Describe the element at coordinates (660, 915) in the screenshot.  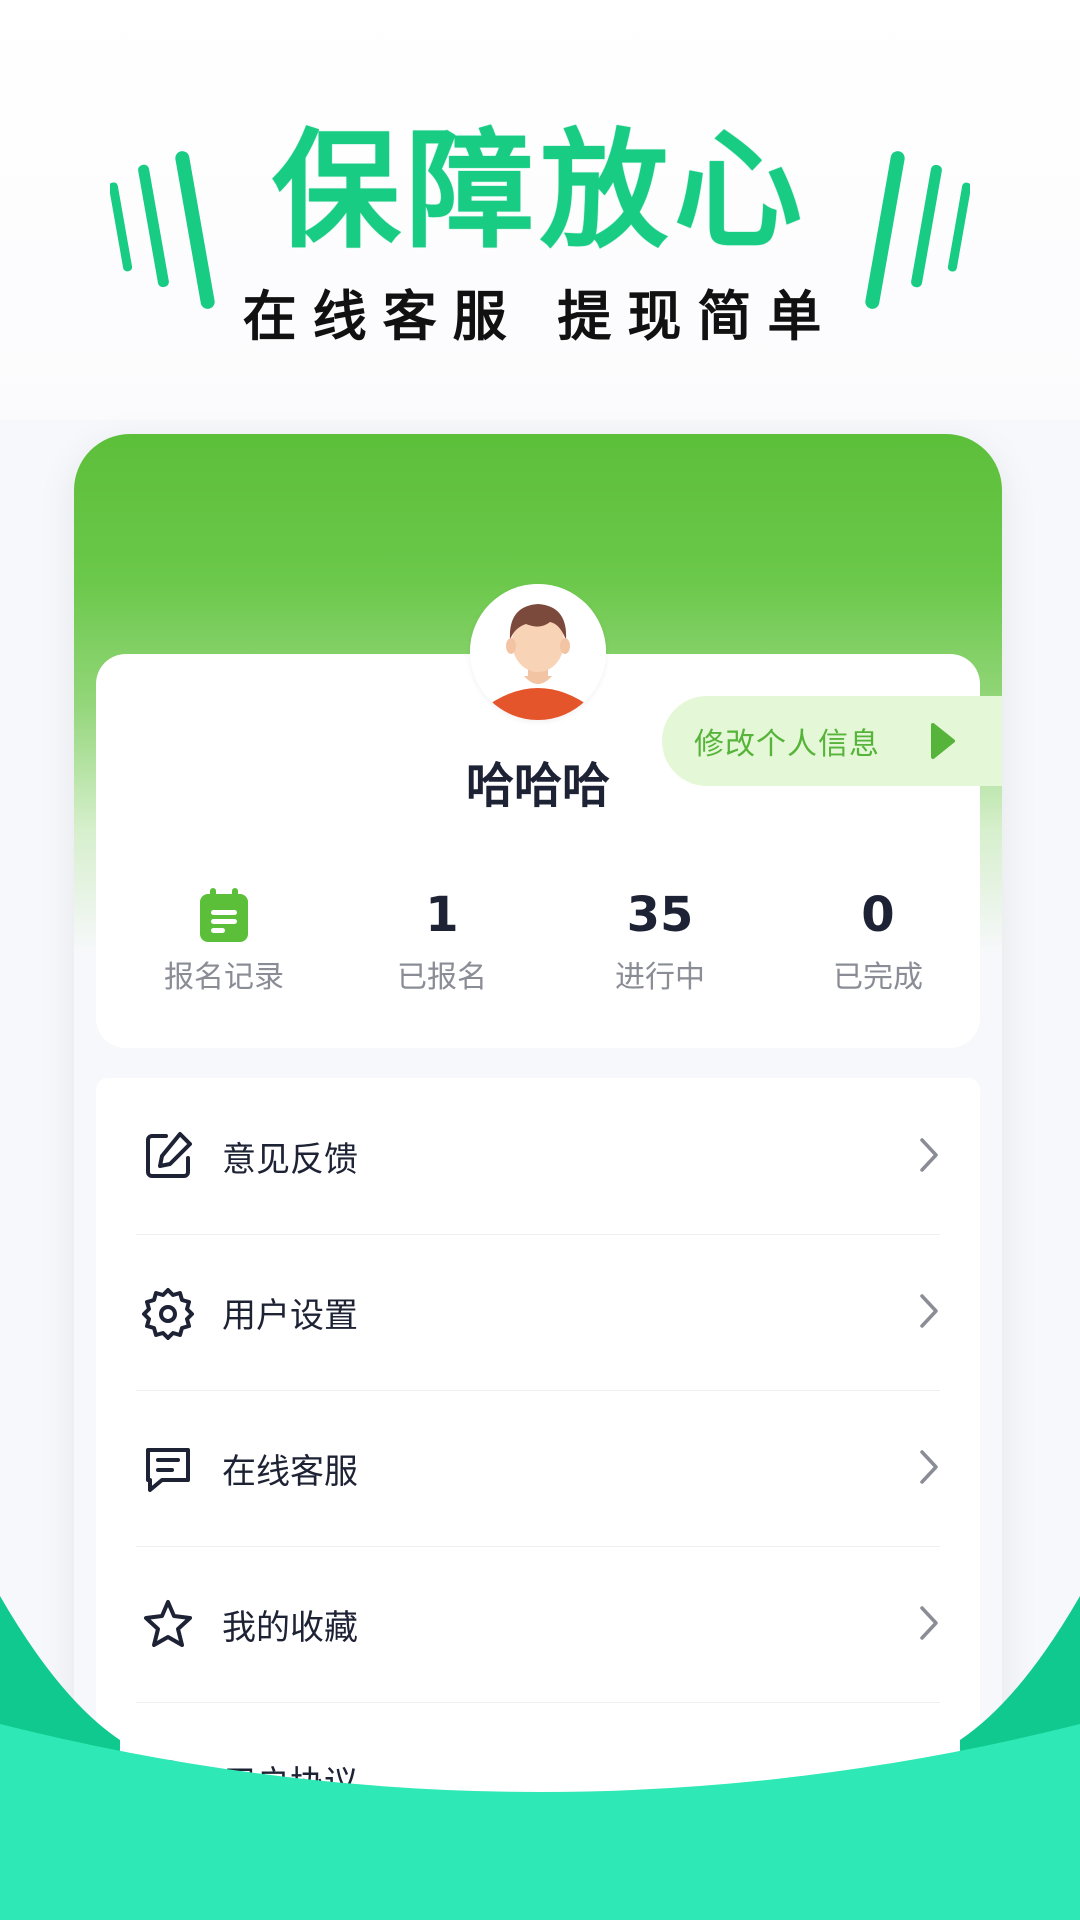
I see `stat-value: 35` at that location.